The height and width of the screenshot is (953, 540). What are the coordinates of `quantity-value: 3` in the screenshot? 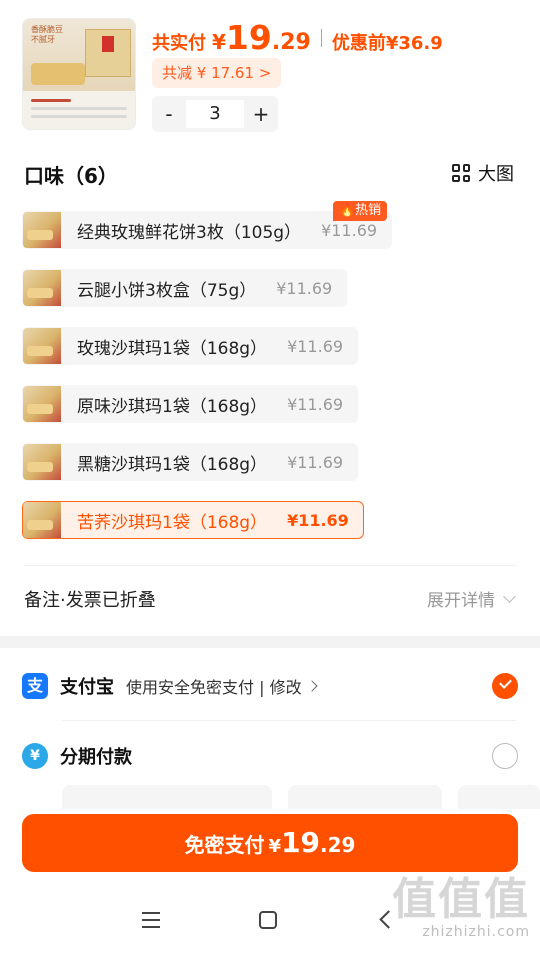 It's located at (215, 114).